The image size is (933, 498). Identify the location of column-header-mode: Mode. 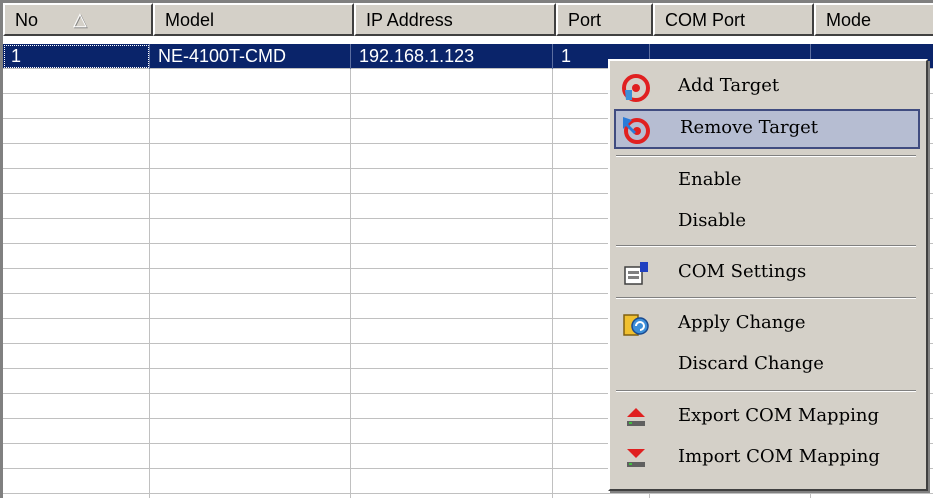
(873, 19).